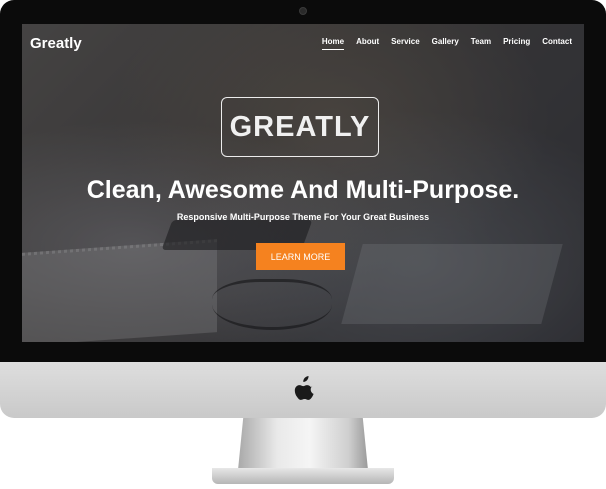 The image size is (606, 489). Describe the element at coordinates (481, 43) in the screenshot. I see `nav-item-team: Team` at that location.